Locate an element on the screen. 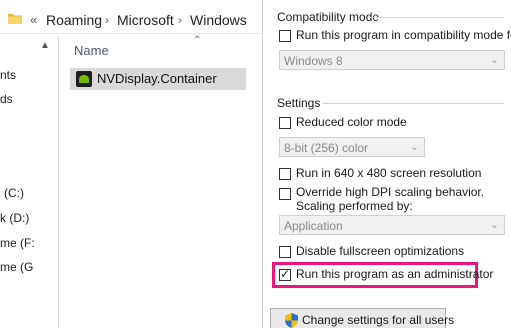 This screenshot has height=328, width=511. reduced-color-checkbox is located at coordinates (285, 123).